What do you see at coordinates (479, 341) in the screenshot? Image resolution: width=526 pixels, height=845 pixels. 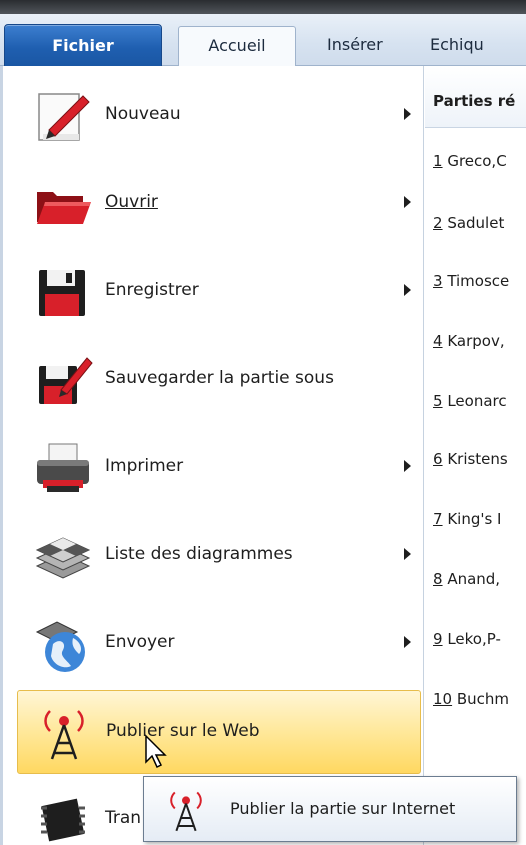 I see `list-item: 4 Karpov,` at bounding box center [479, 341].